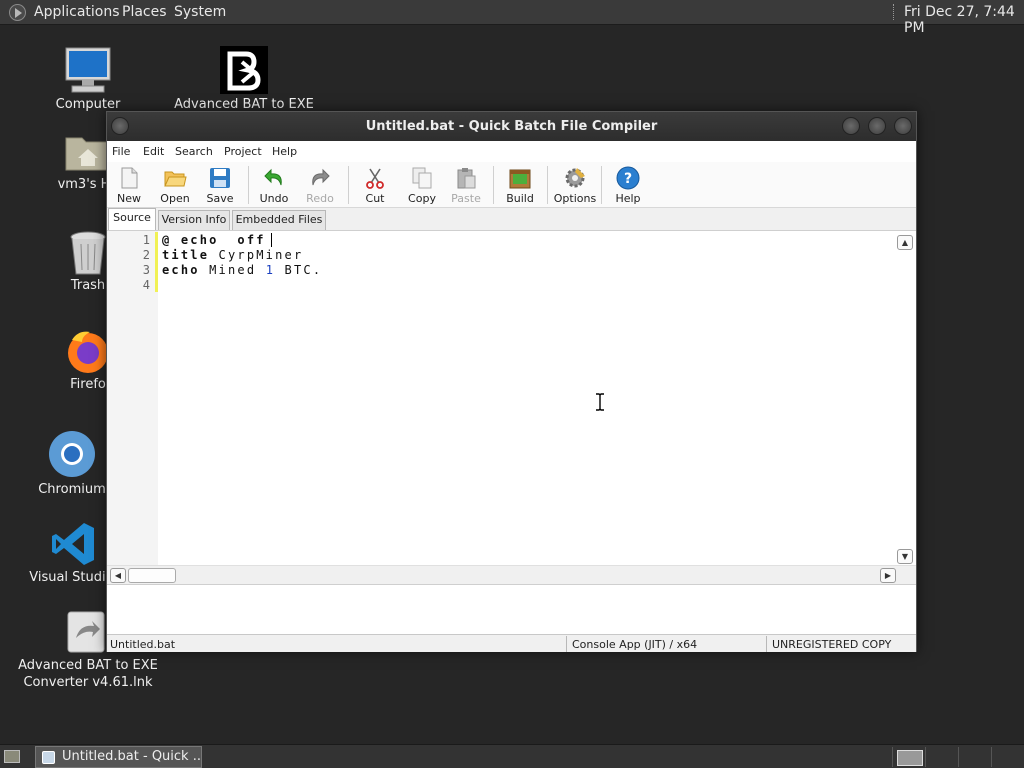 The width and height of the screenshot is (1024, 768). What do you see at coordinates (88, 253) in the screenshot?
I see `trash-icon` at bounding box center [88, 253].